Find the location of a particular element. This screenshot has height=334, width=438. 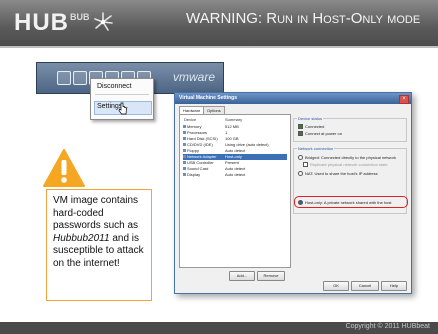

starburst-icon is located at coordinates (103, 21).